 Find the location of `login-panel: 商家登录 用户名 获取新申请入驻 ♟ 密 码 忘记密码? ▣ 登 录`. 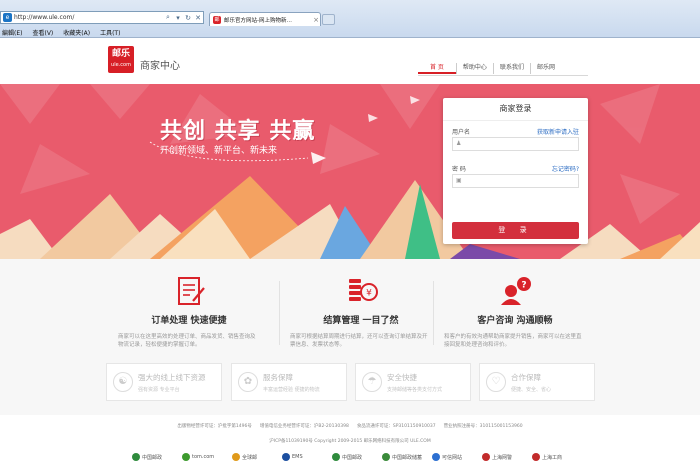

login-panel: 商家登录 用户名 获取新申请入驻 ♟ 密 码 忘记密码? ▣ 登 录 is located at coordinates (515, 171).